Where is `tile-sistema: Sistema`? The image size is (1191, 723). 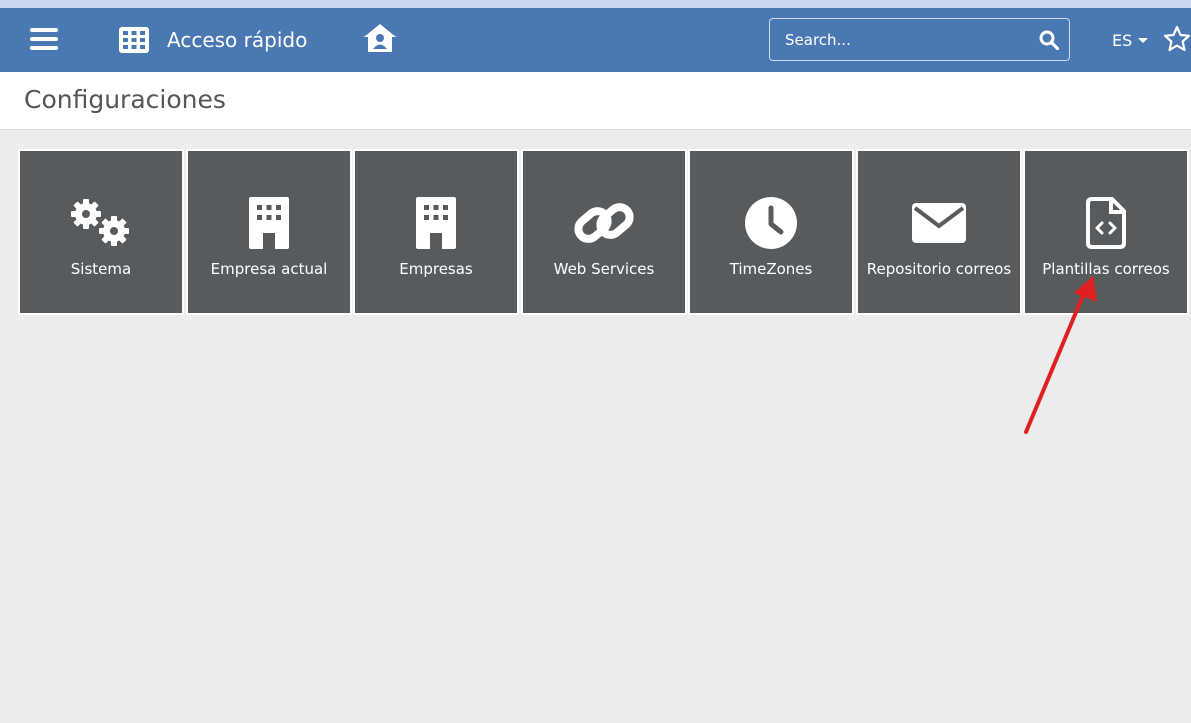
tile-sistema: Sistema is located at coordinates (101, 232).